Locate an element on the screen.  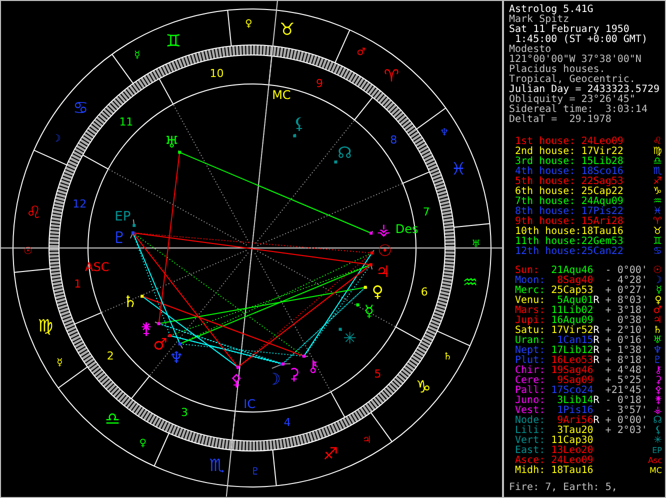
planet-glyph: ♃ is located at coordinates (383, 271).